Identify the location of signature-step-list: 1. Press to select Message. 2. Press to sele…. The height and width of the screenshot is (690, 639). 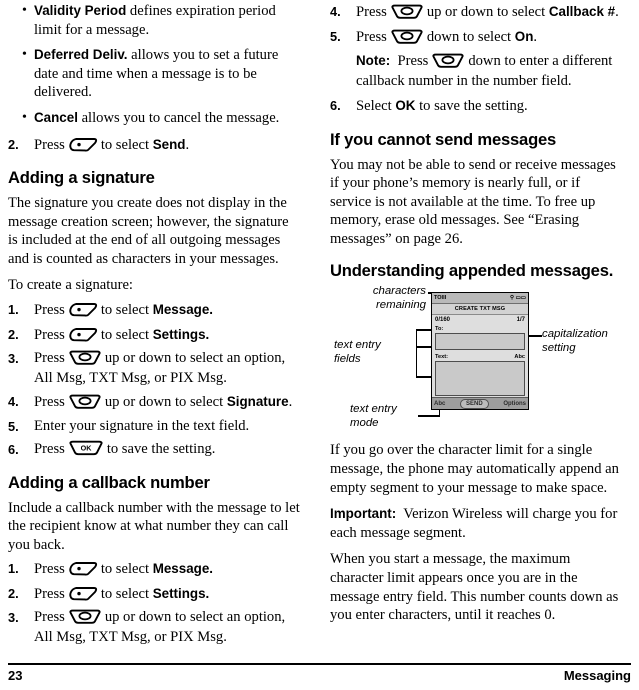
(154, 380).